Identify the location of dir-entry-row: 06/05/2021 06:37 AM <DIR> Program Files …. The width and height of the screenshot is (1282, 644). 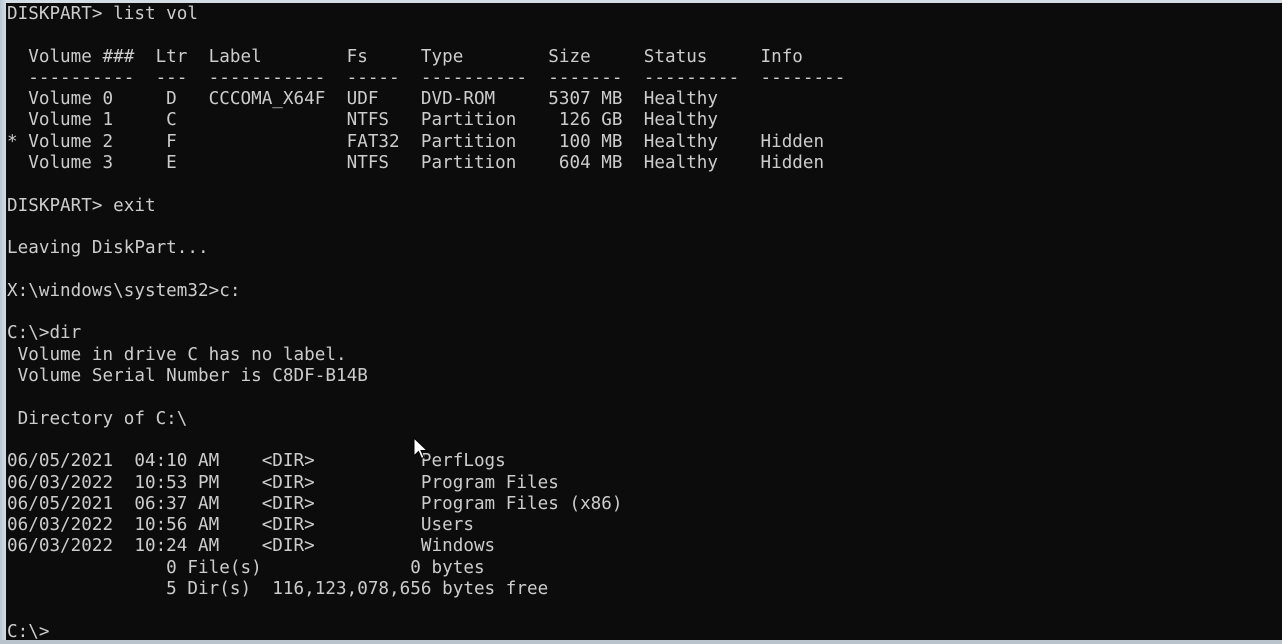
(315, 503).